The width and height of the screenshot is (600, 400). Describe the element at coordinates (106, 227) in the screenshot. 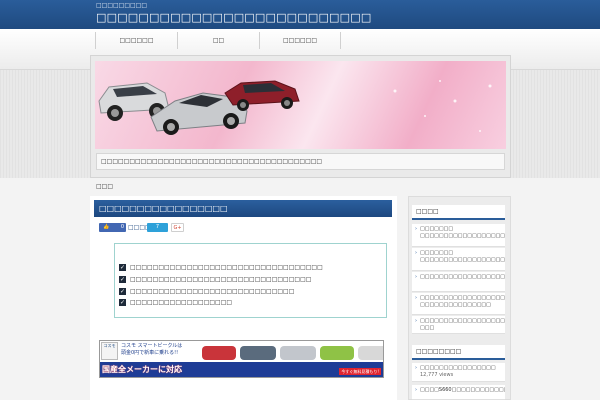

I see `thumbs-up-icon: 👍` at that location.